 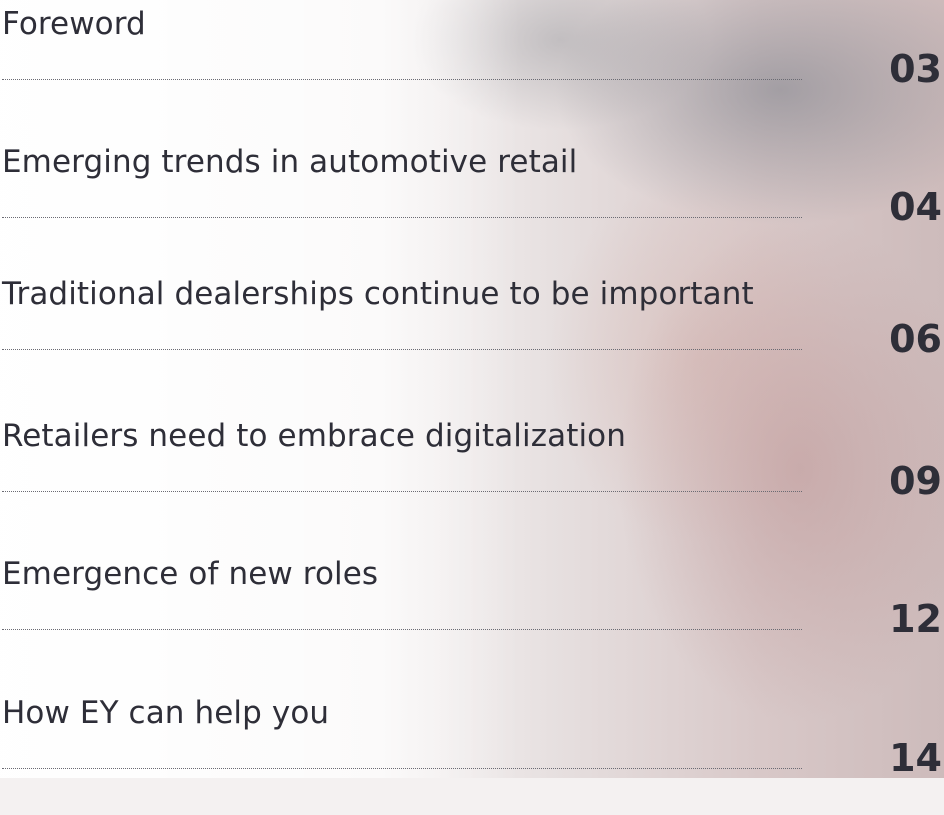 What do you see at coordinates (165, 713) in the screenshot?
I see `toc-entry-title: How EY can help you` at bounding box center [165, 713].